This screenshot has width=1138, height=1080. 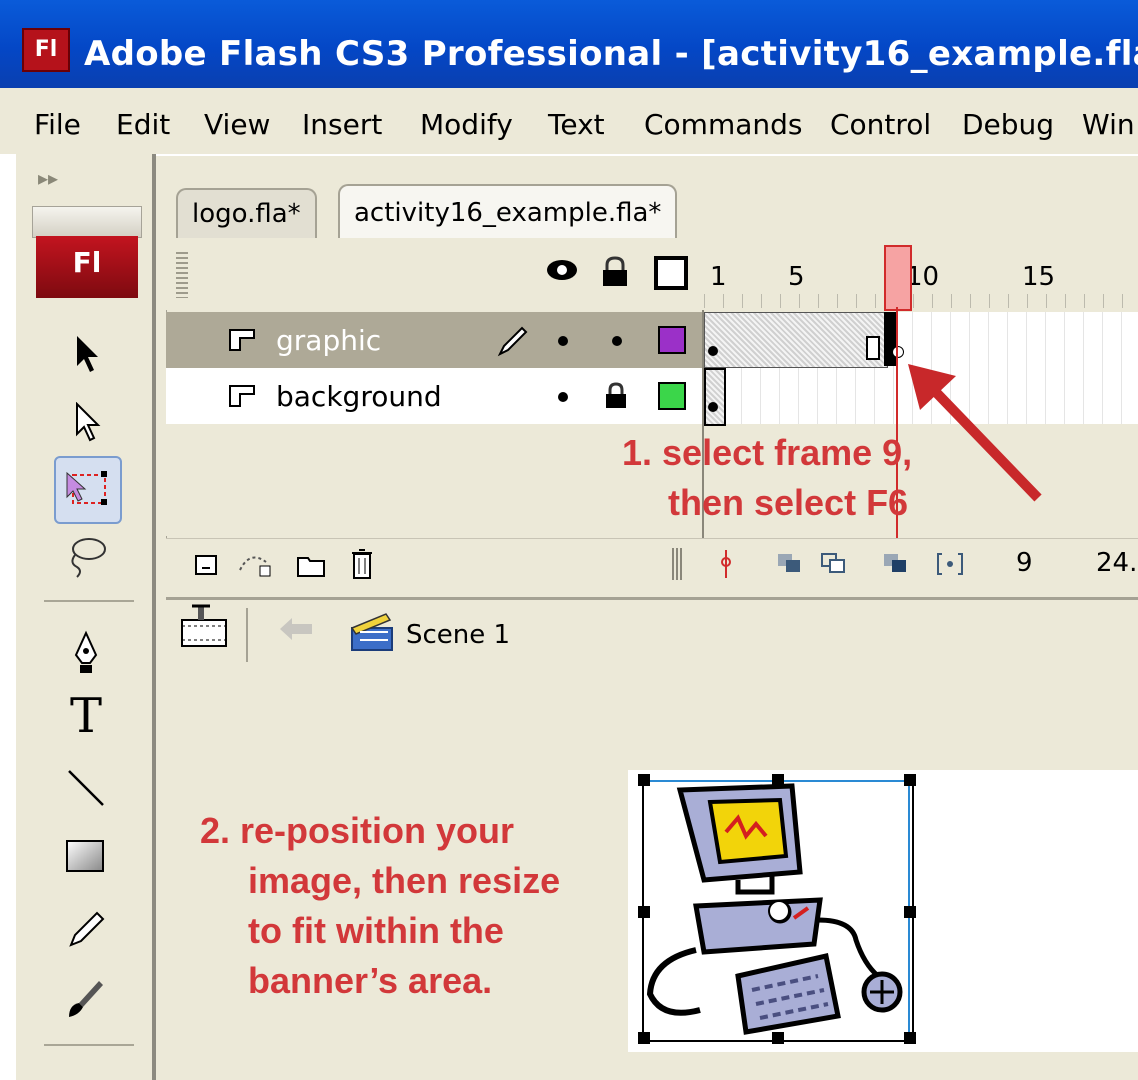 What do you see at coordinates (1024, 563) in the screenshot?
I see `current-frame-readout: 9` at bounding box center [1024, 563].